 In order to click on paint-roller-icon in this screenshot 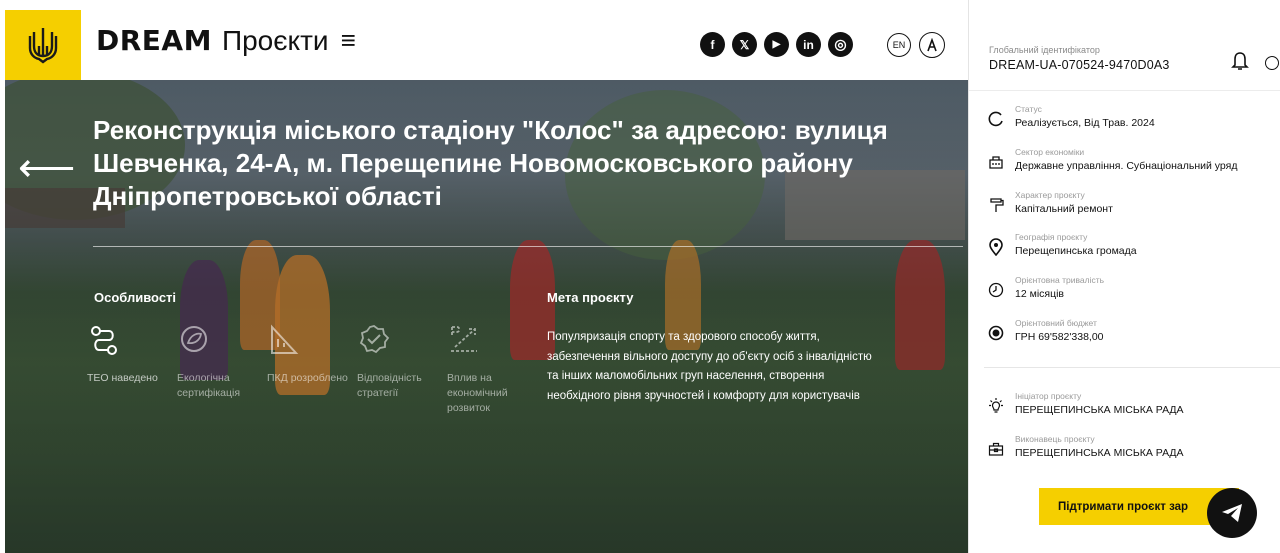, I will do `click(996, 205)`.